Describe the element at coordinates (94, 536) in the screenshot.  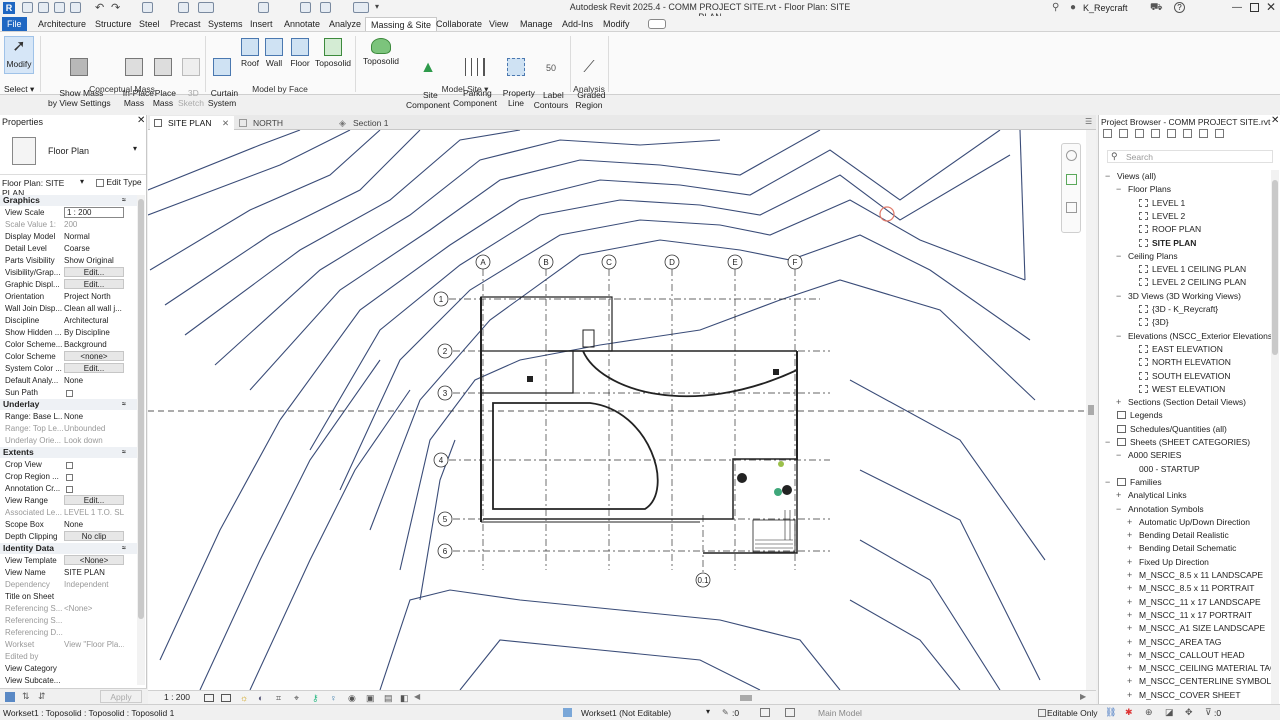
I see `property-button: No clip` at that location.